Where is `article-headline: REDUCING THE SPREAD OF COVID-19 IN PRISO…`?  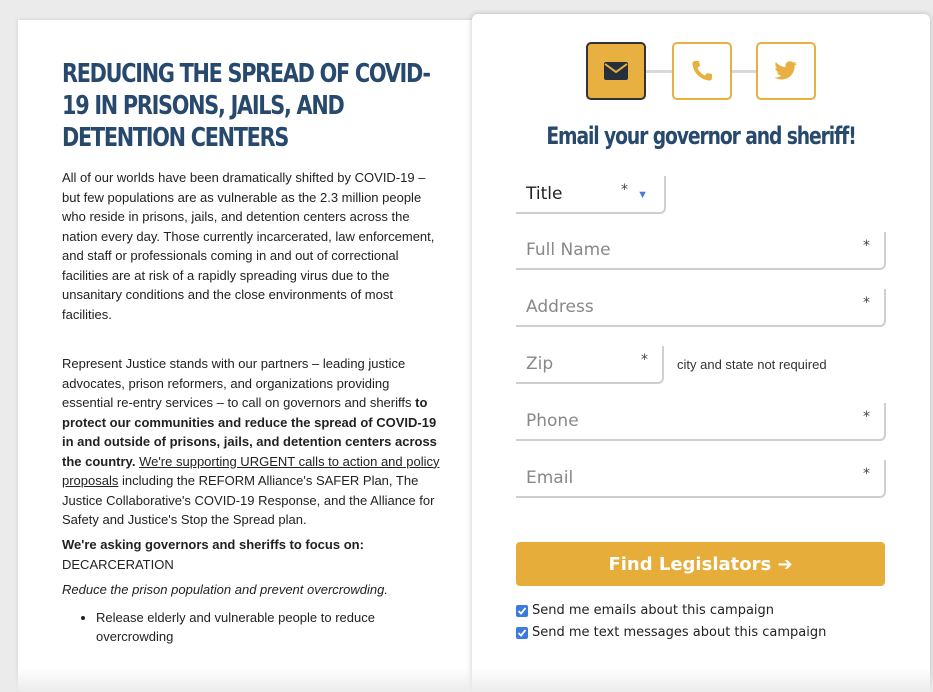 article-headline: REDUCING THE SPREAD OF COVID-19 IN PRISO… is located at coordinates (246, 106).